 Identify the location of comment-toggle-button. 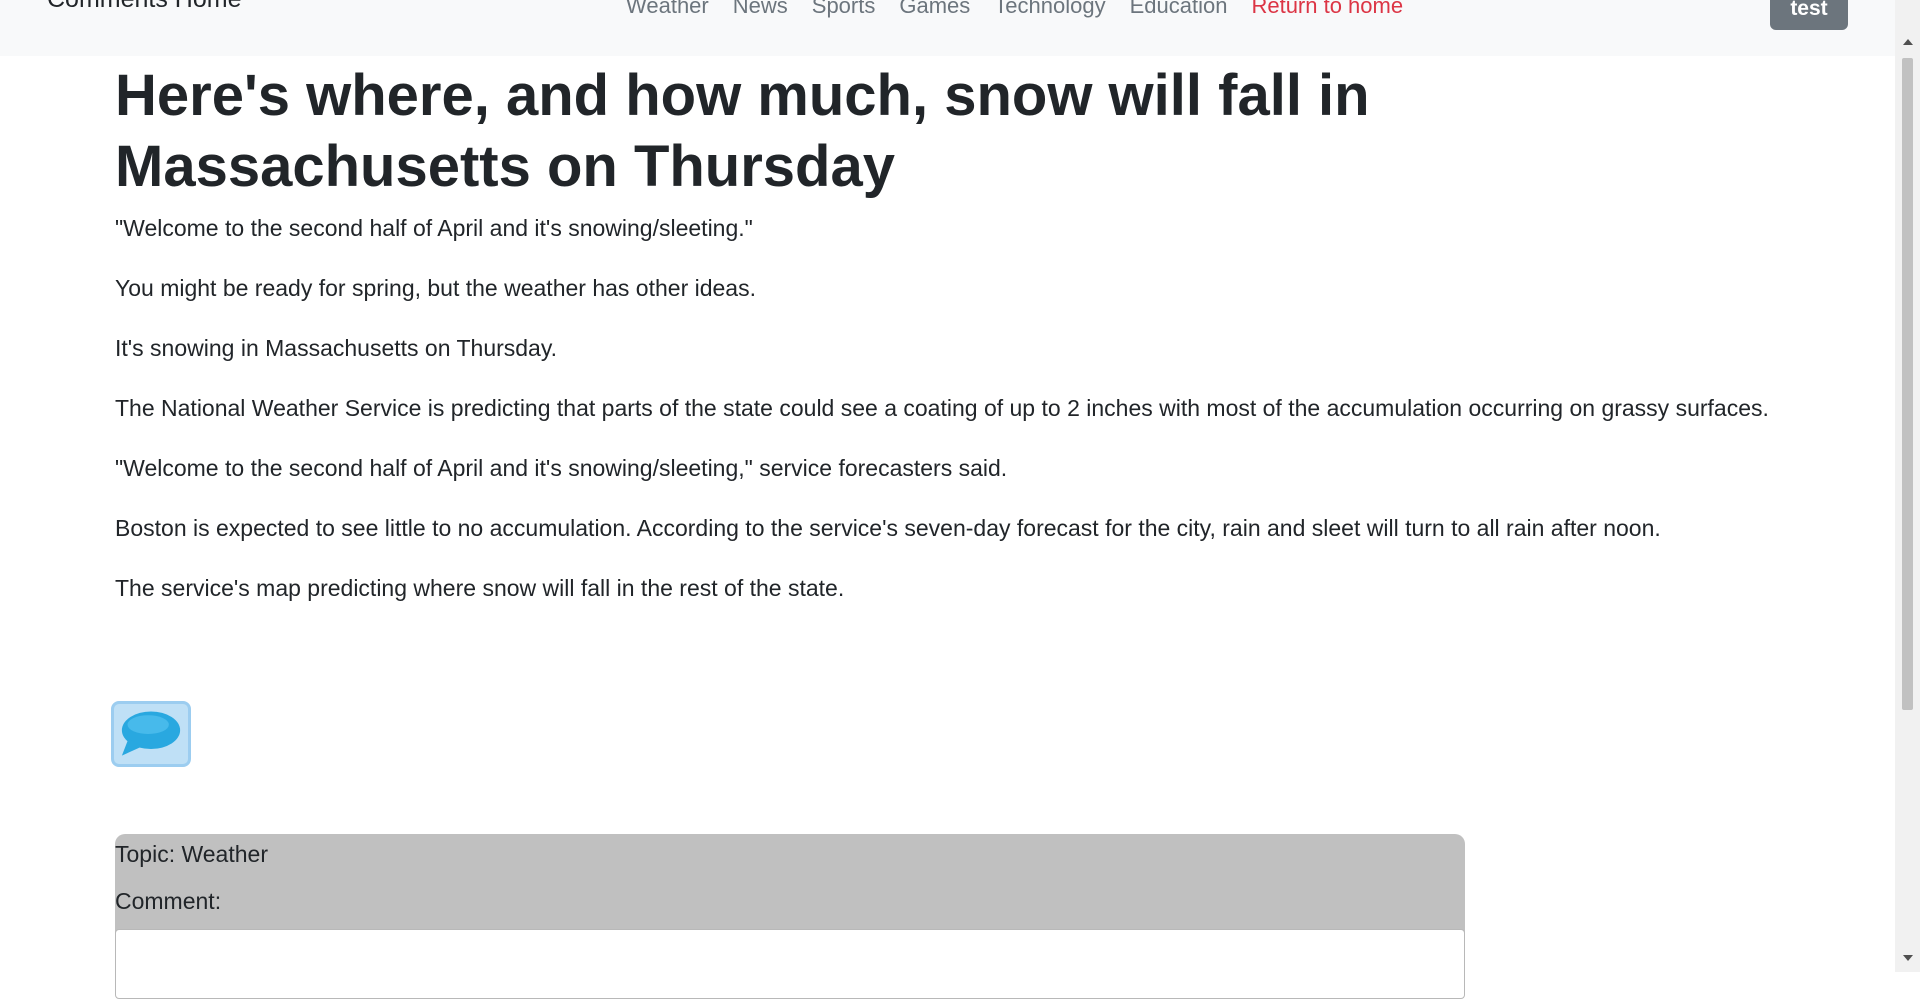
(151, 734).